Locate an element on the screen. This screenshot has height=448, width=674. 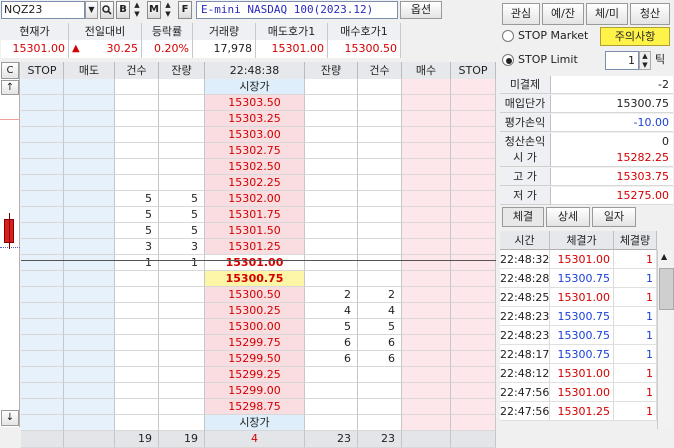
b-stepper: ▲ ▼ is located at coordinates (137, 10).